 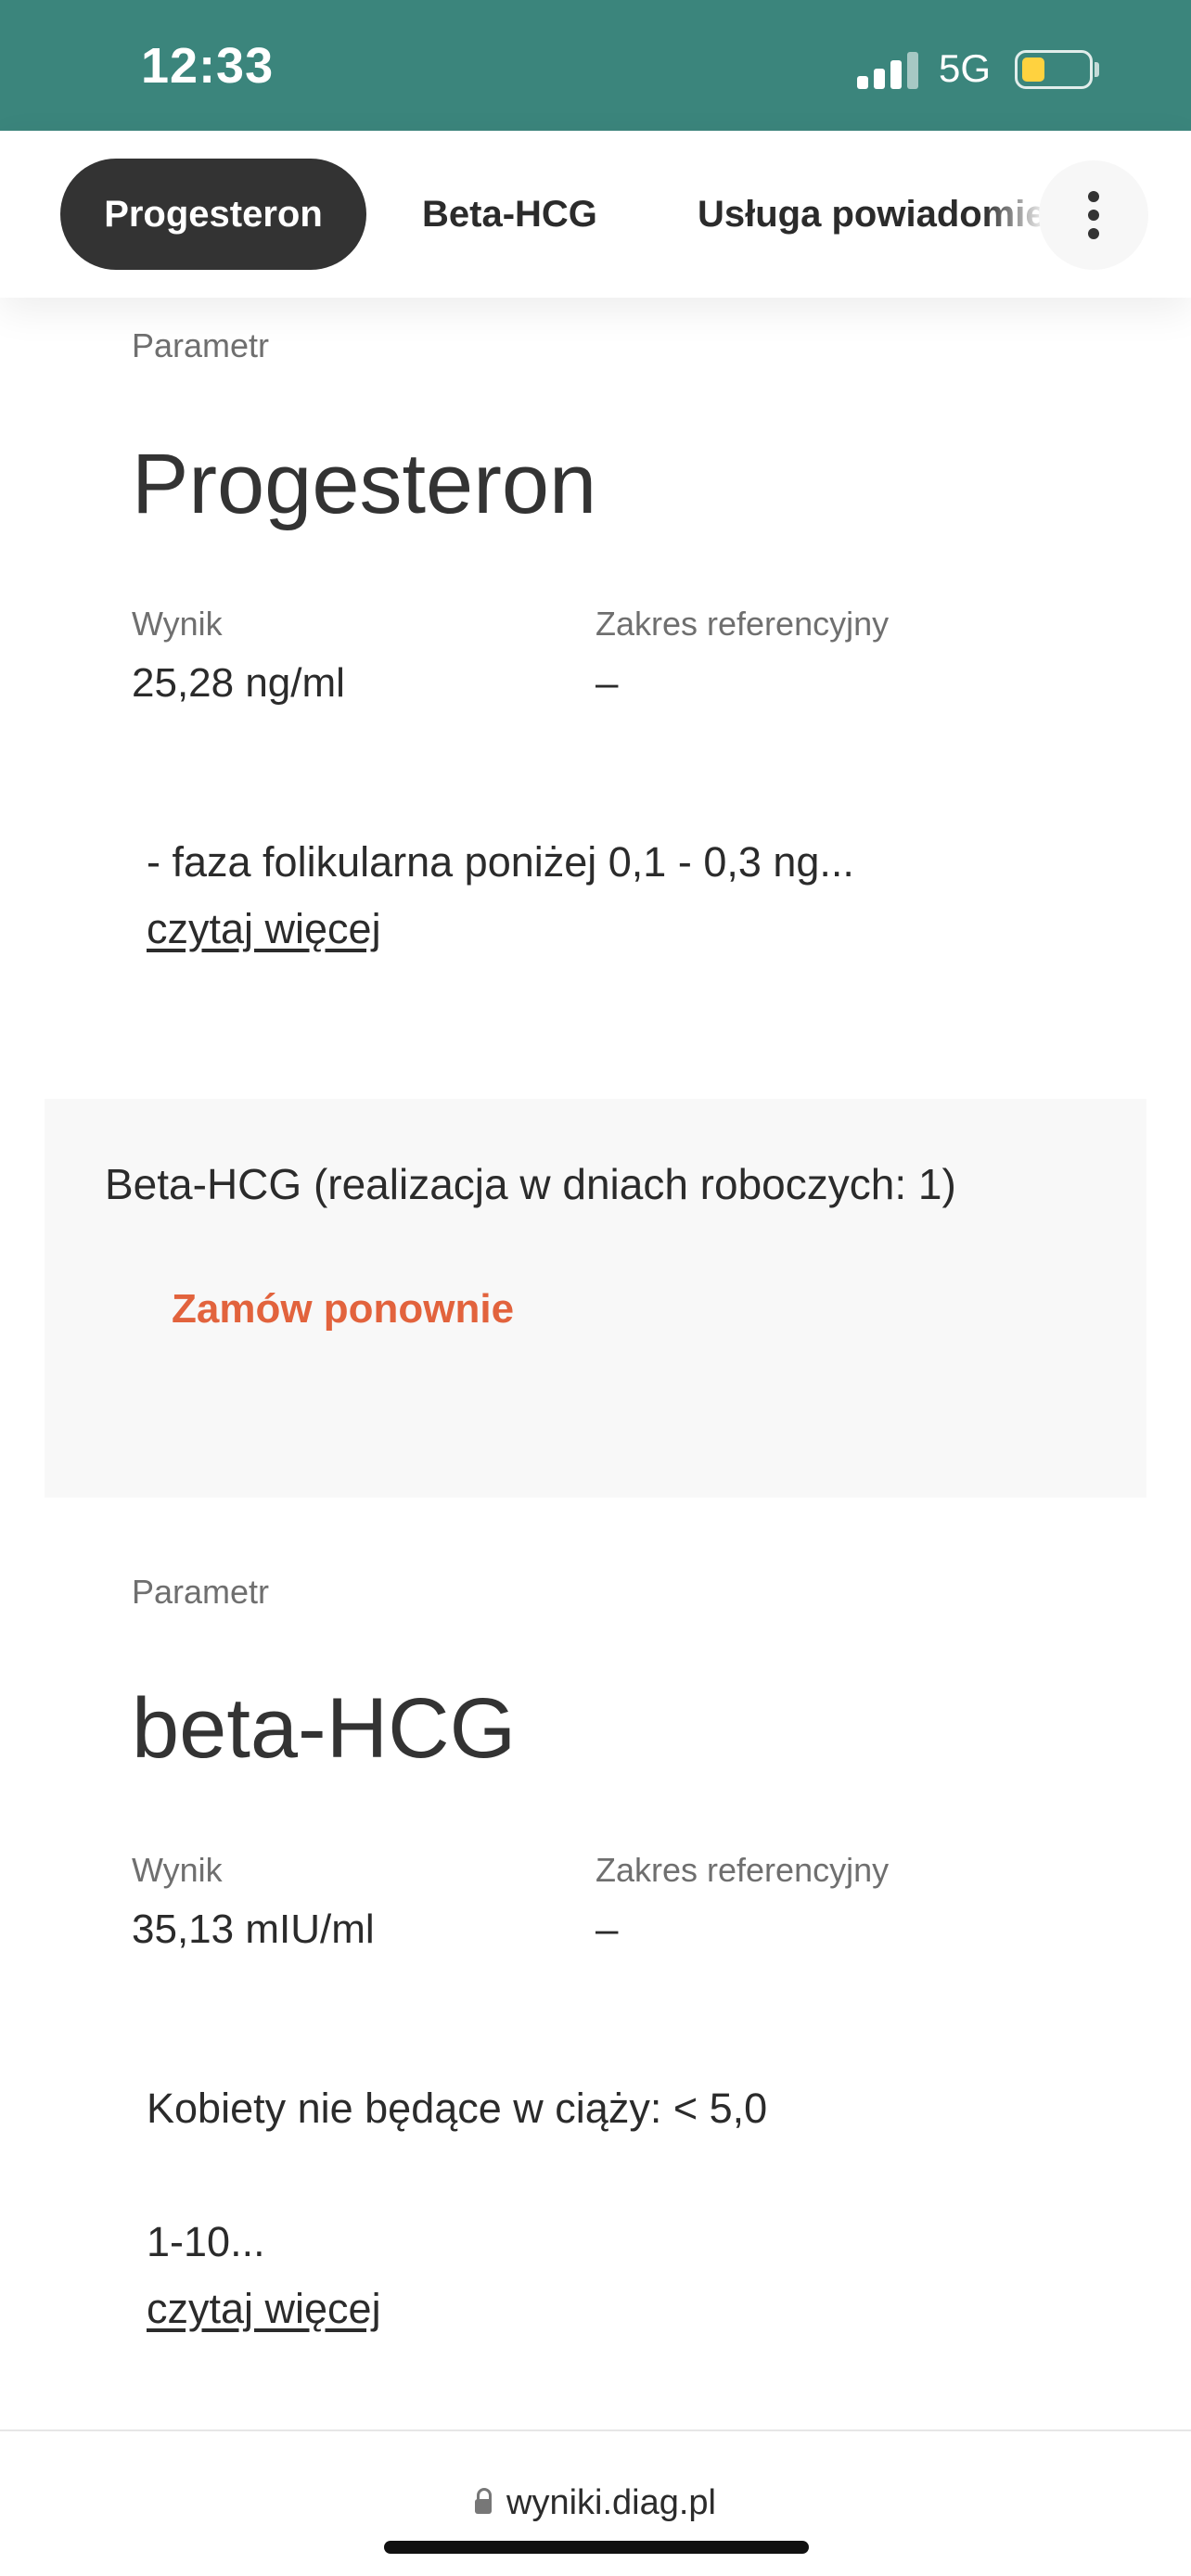 What do you see at coordinates (510, 214) in the screenshot?
I see `tab-beta-hcg: Beta-HCG` at bounding box center [510, 214].